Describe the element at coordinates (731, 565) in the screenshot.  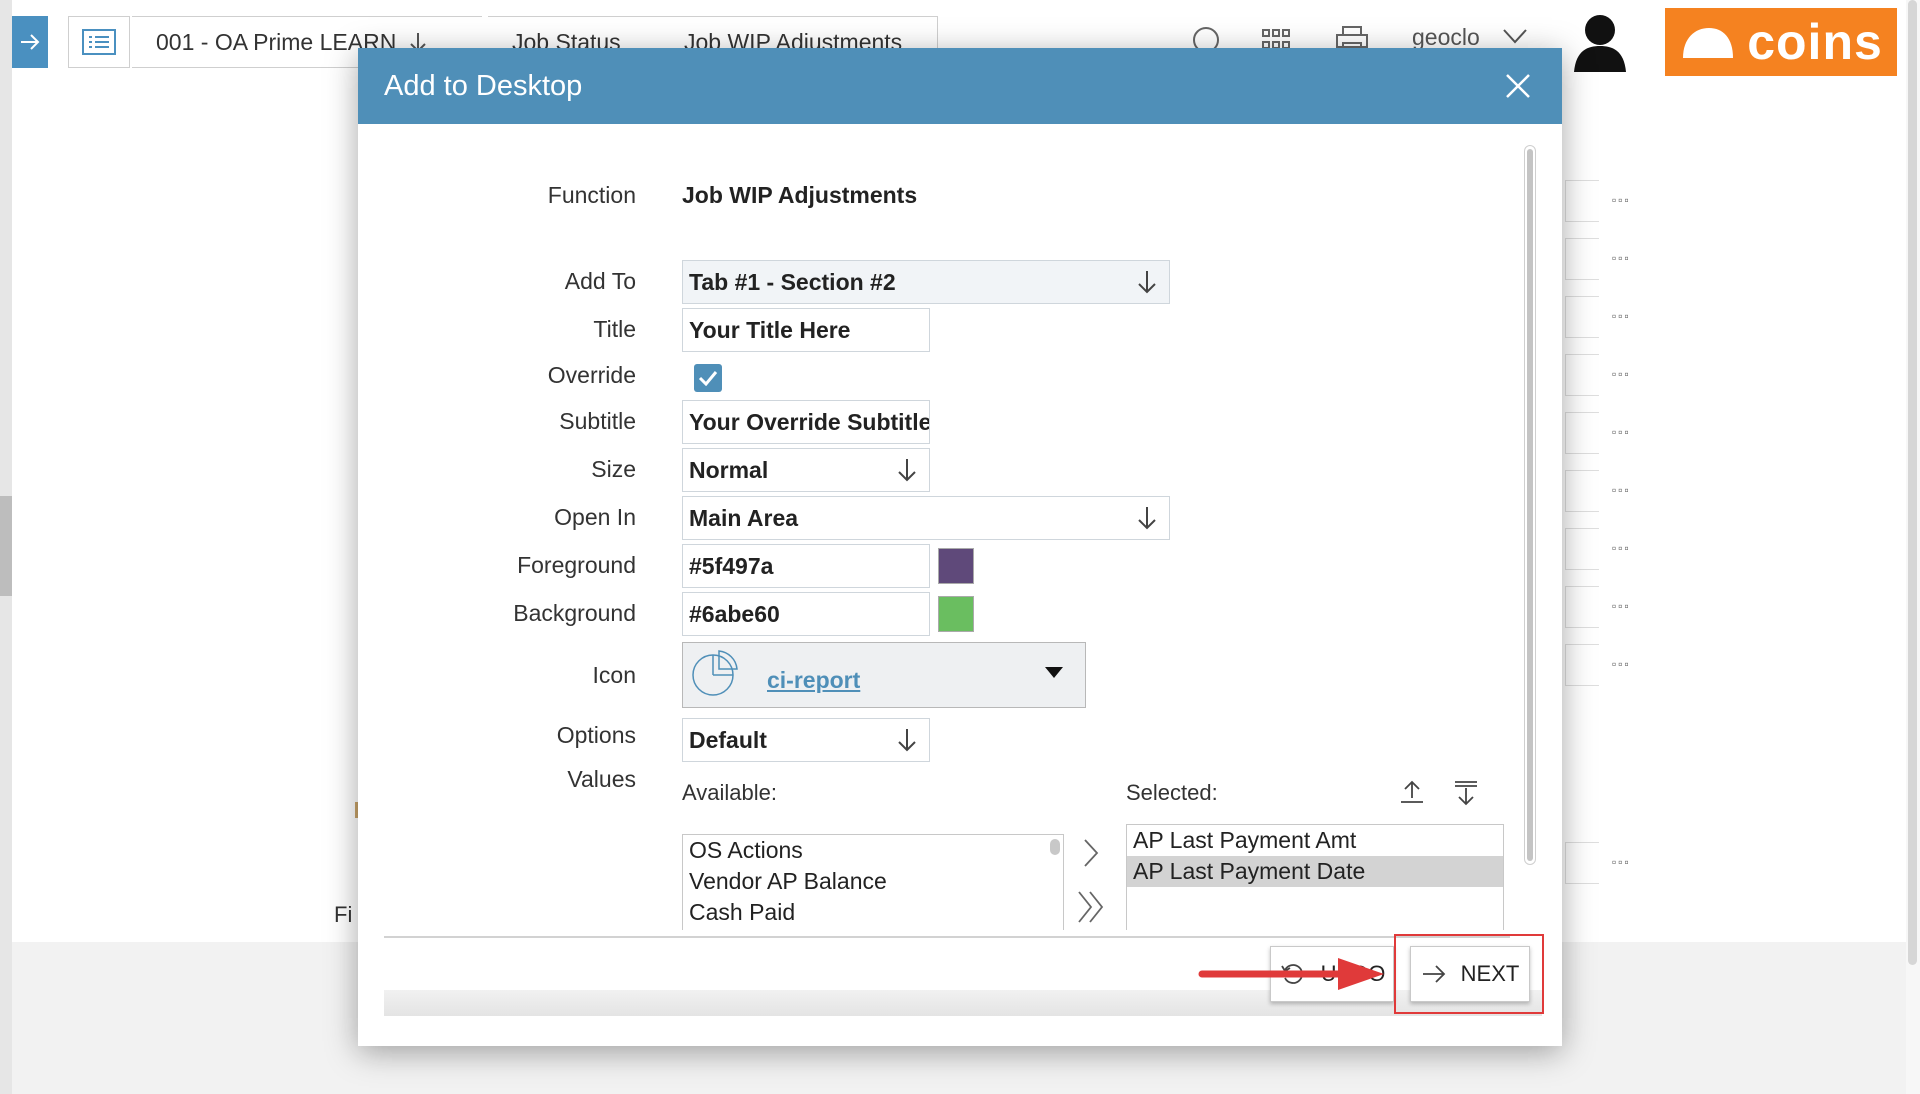
I see `foreground-value: #5f497a` at that location.